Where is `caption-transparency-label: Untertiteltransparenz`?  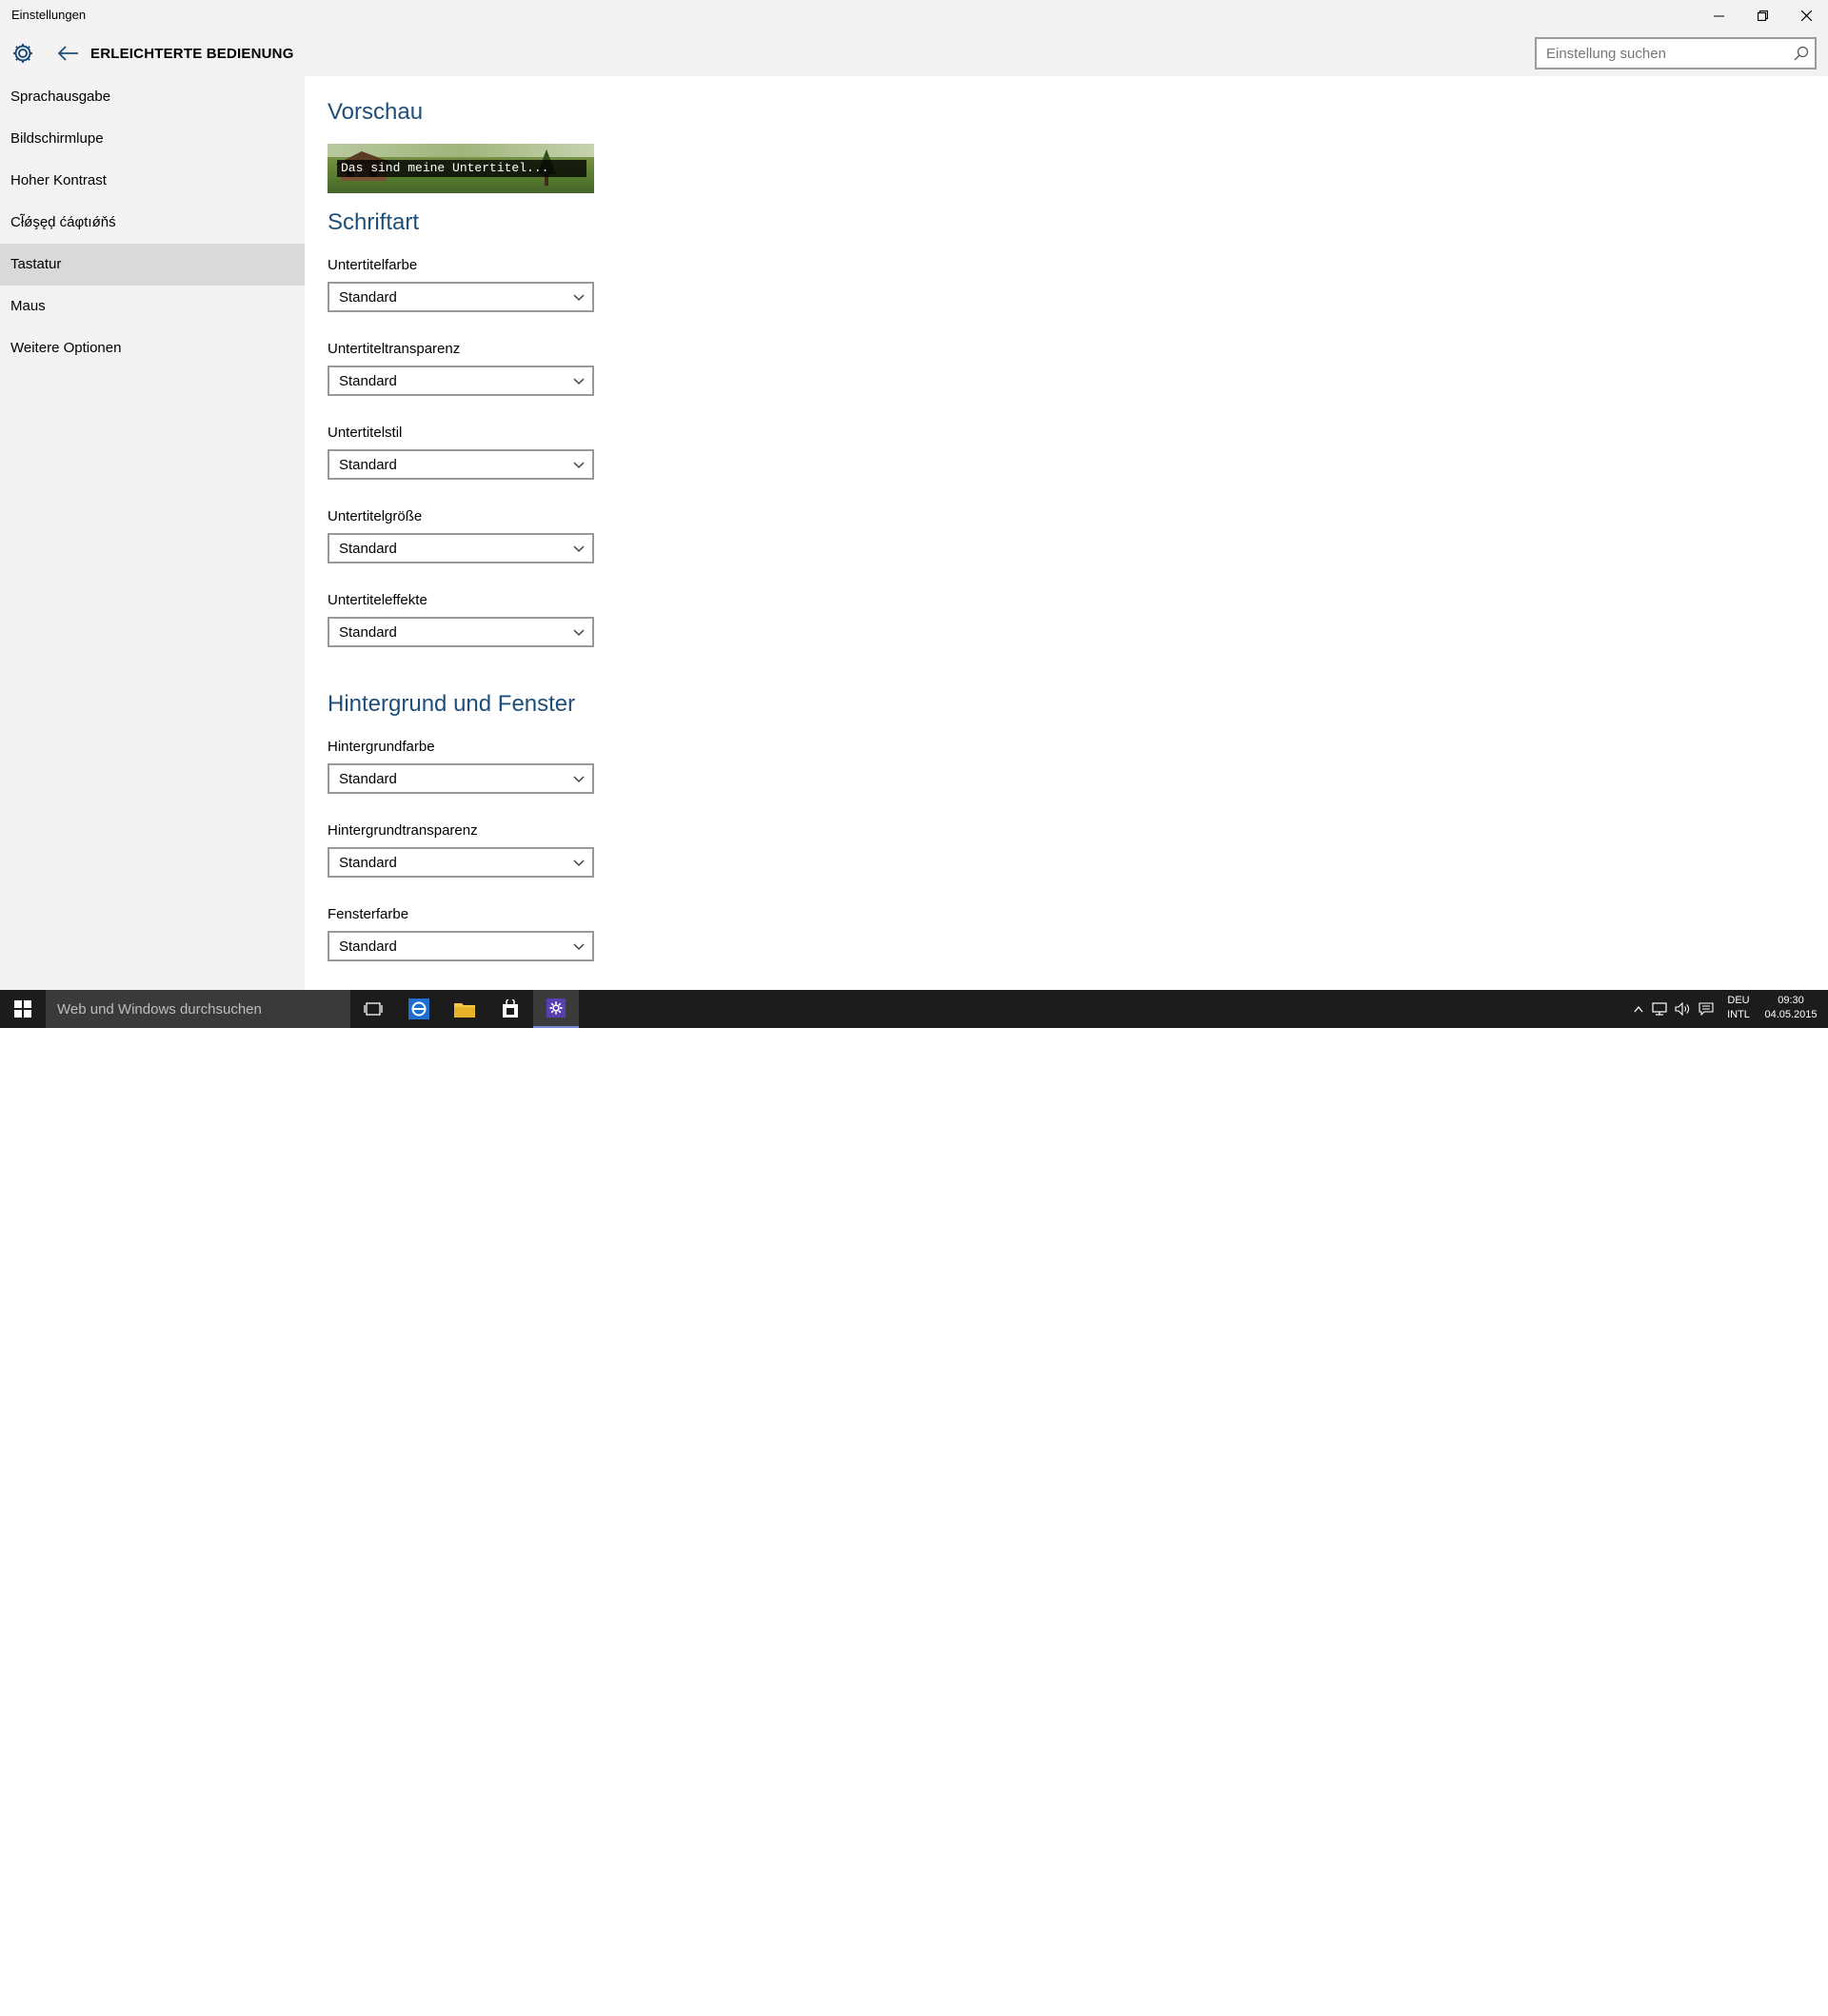
caption-transparency-label: Untertiteltransparenz is located at coordinates (394, 349).